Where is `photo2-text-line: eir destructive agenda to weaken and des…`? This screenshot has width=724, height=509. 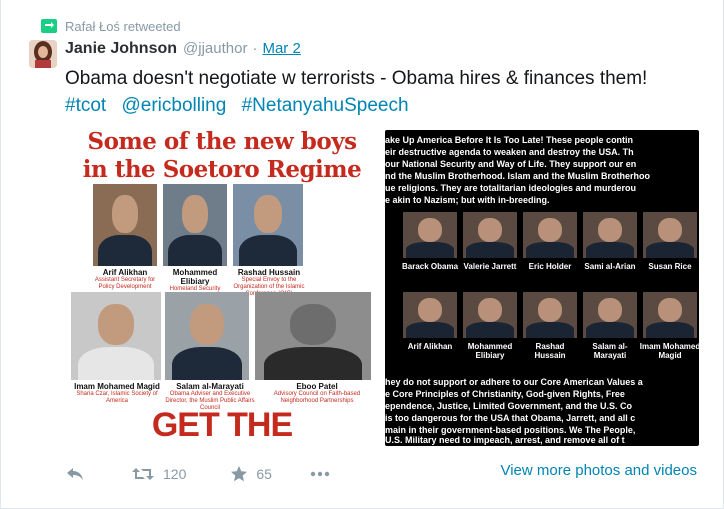 photo2-text-line: eir destructive agenda to weaken and des… is located at coordinates (509, 152).